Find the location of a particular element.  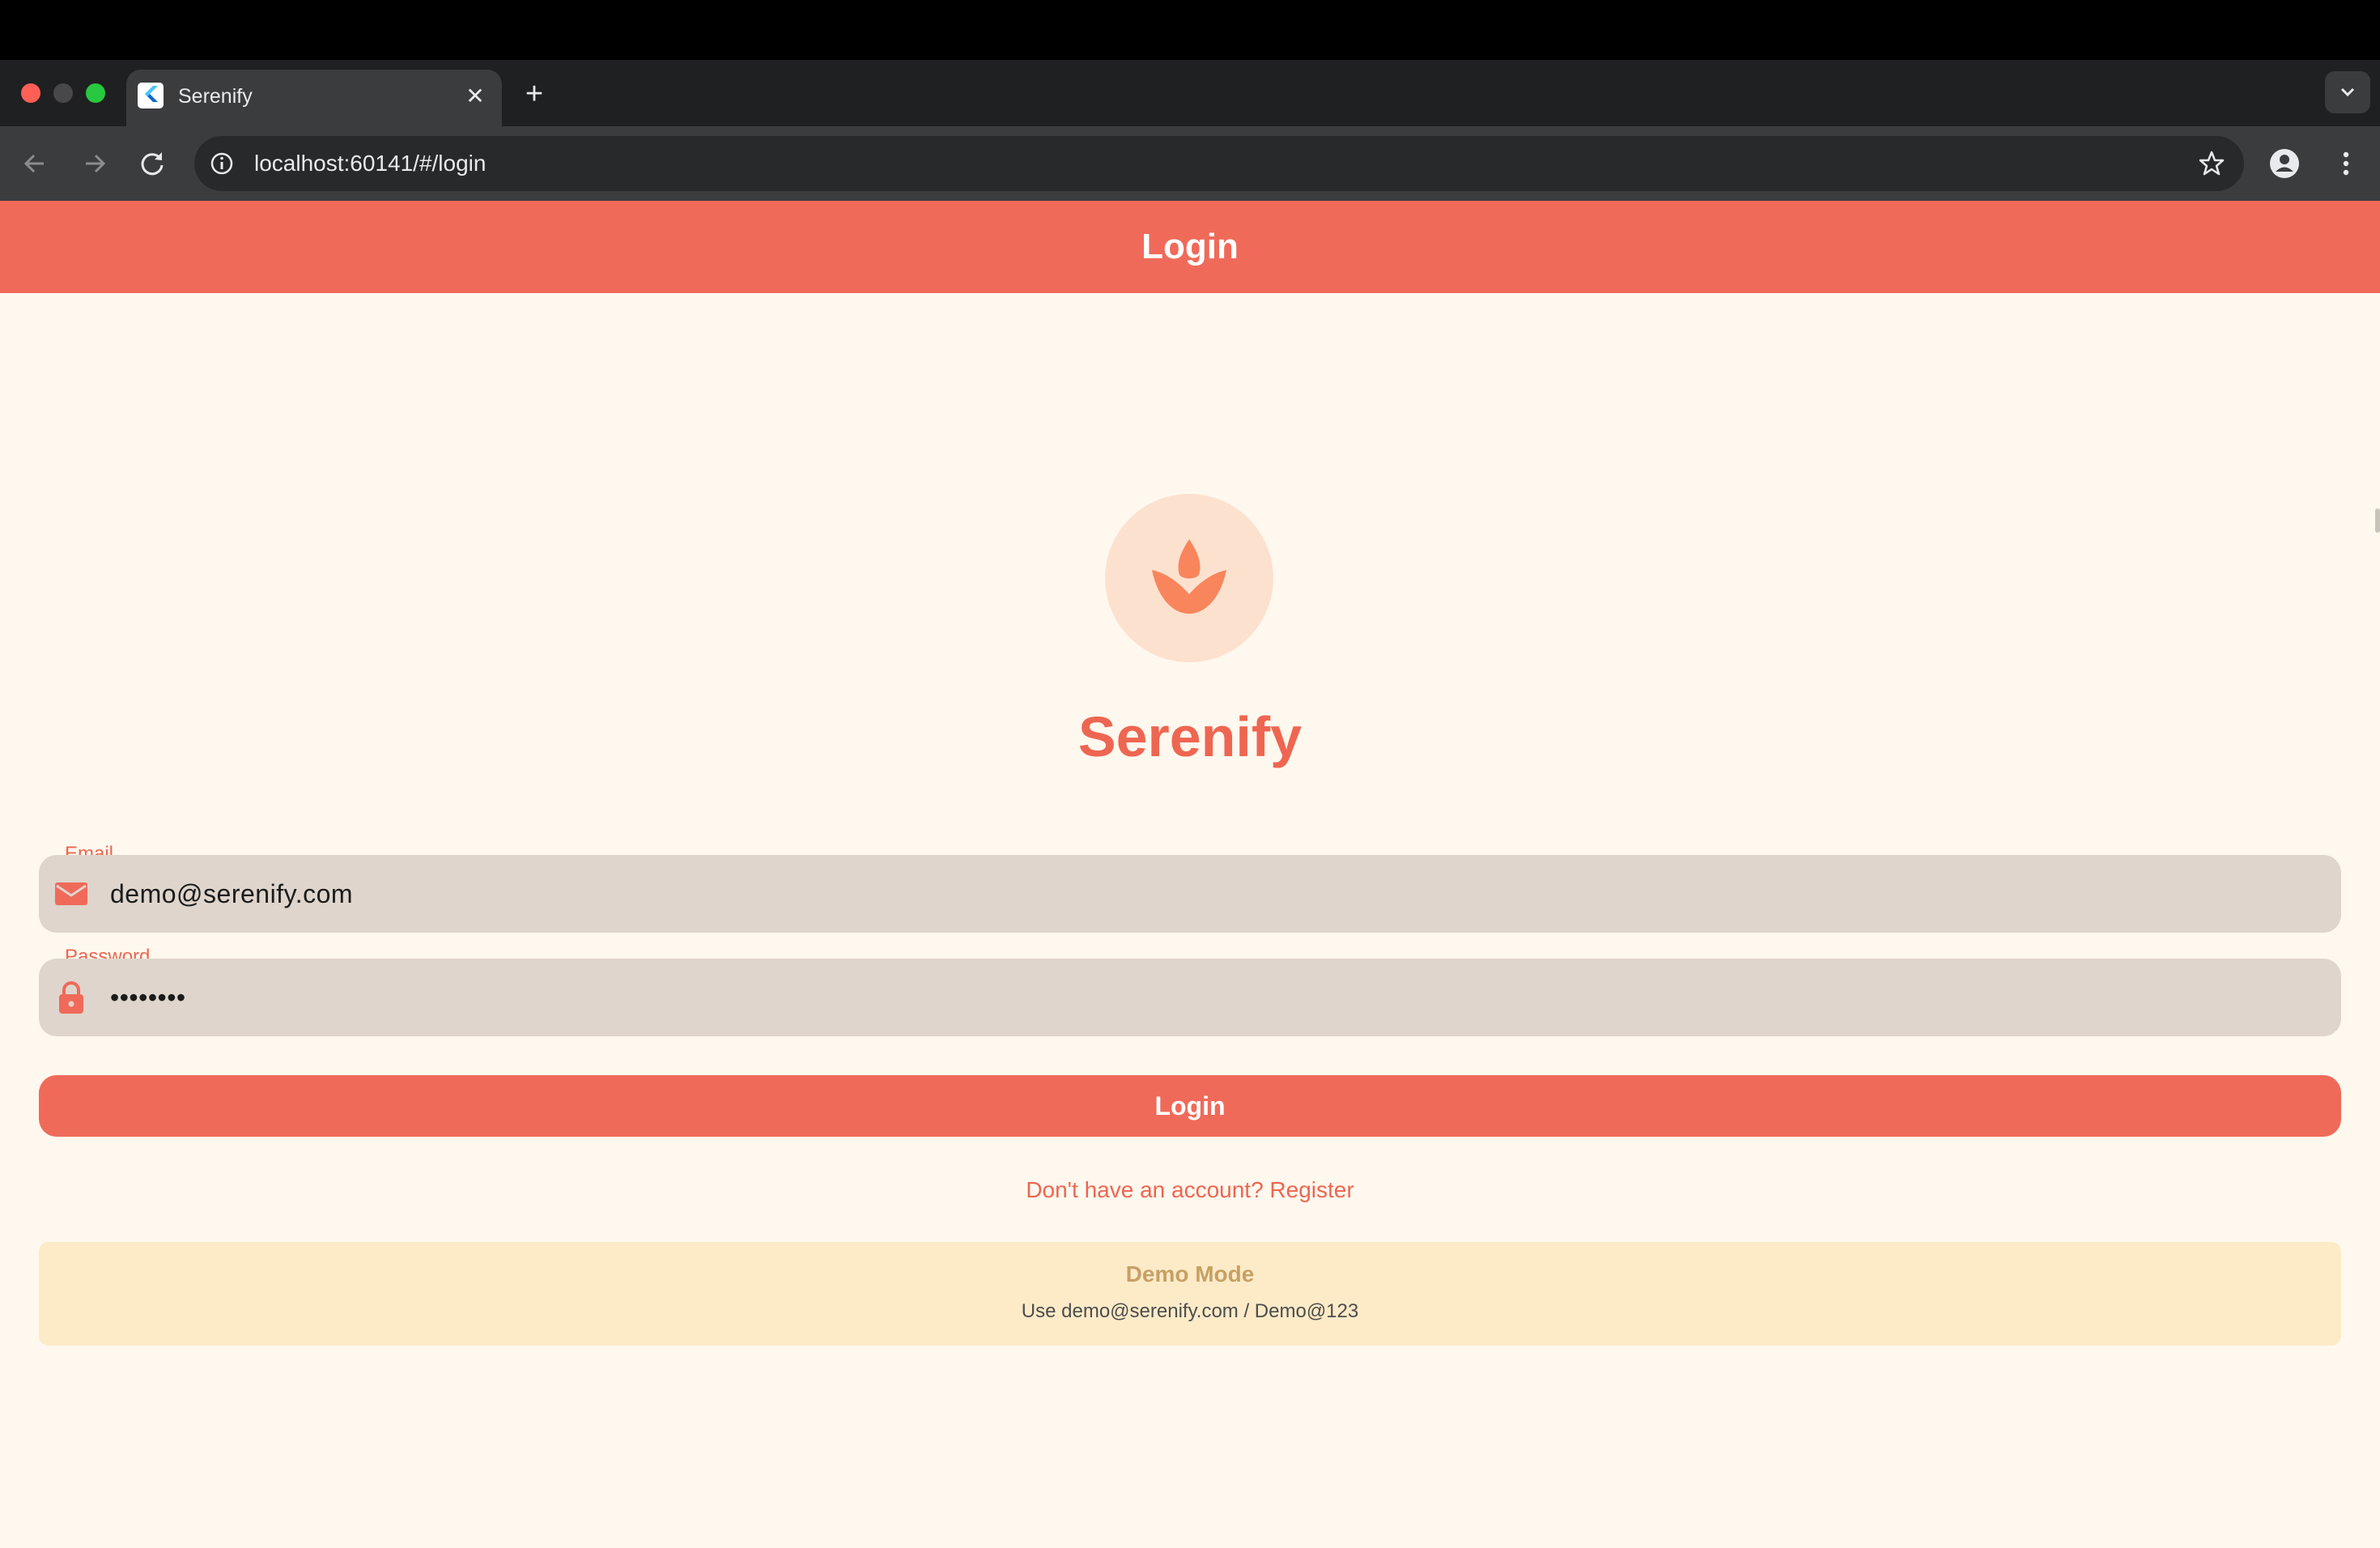

password-value: •••••••• is located at coordinates (148, 997).